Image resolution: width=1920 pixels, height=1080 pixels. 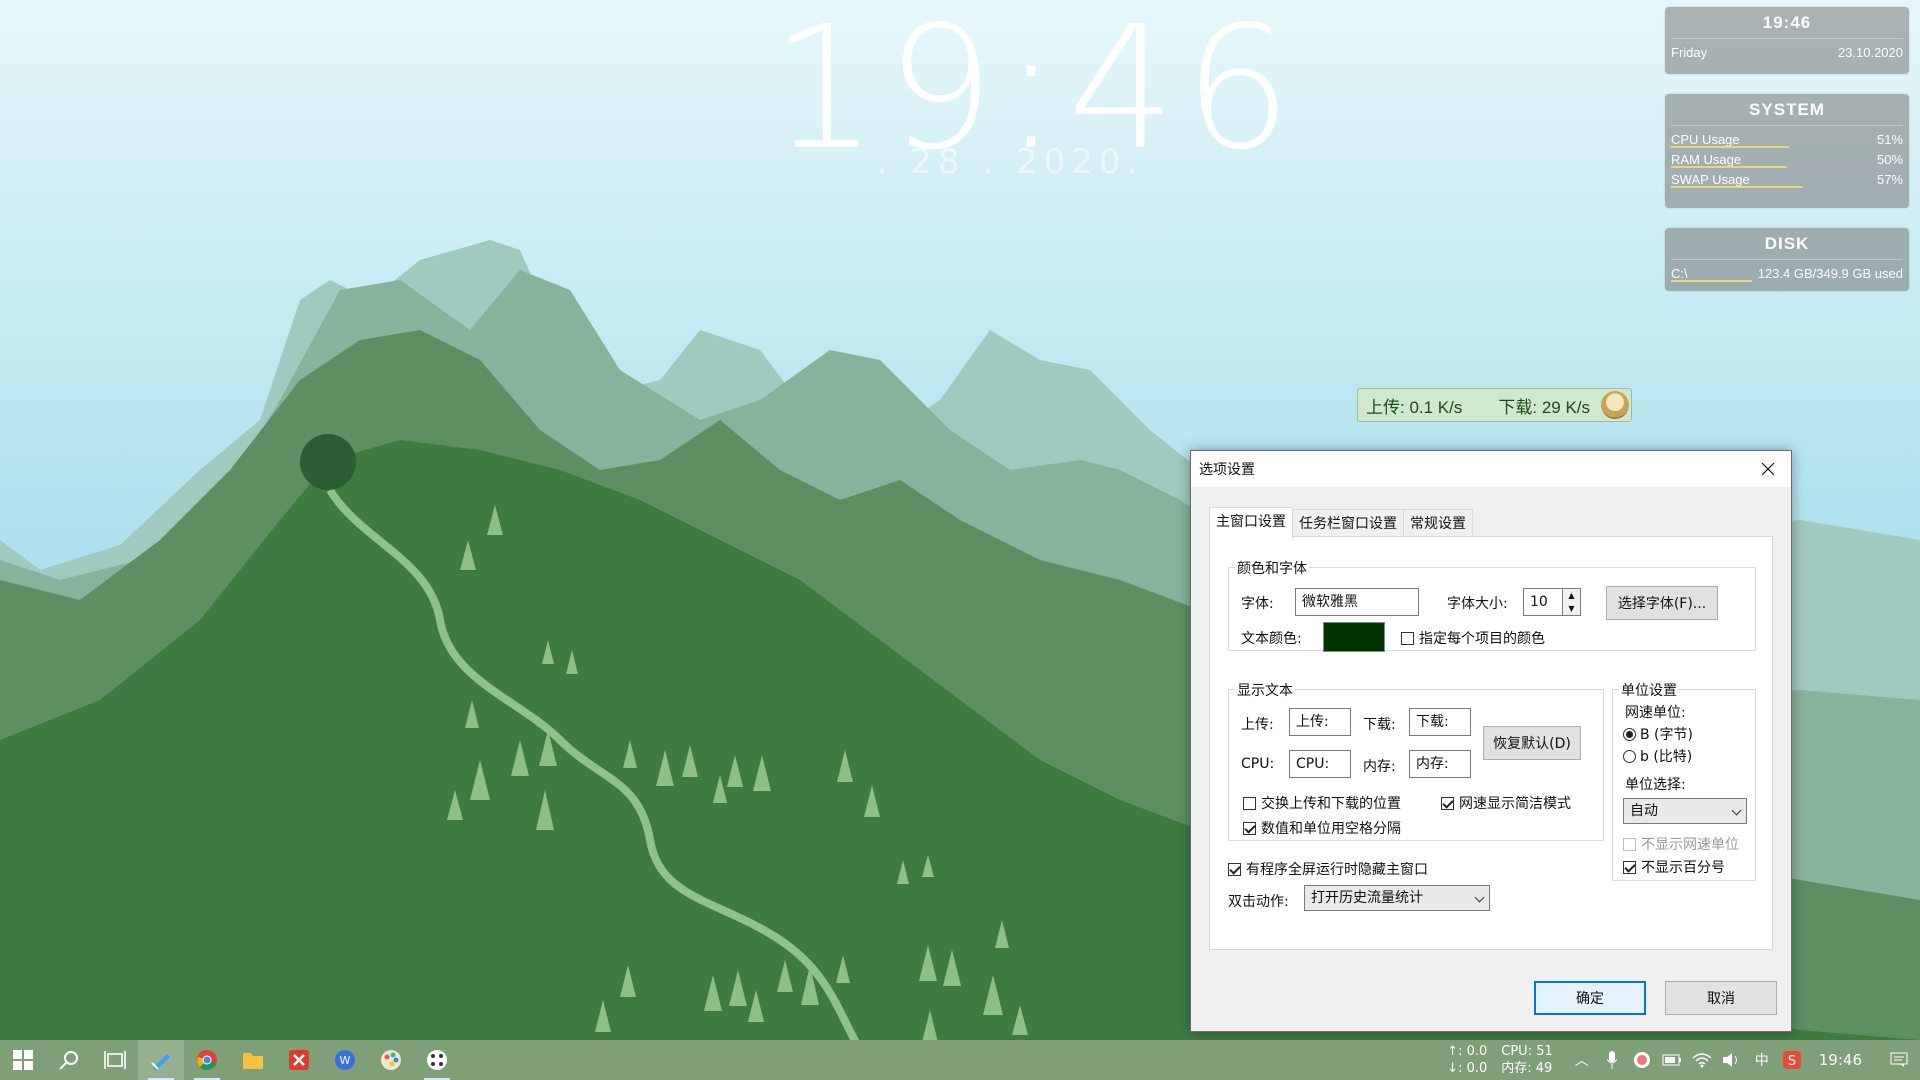 I want to click on disk-drive: C:\, so click(x=1679, y=273).